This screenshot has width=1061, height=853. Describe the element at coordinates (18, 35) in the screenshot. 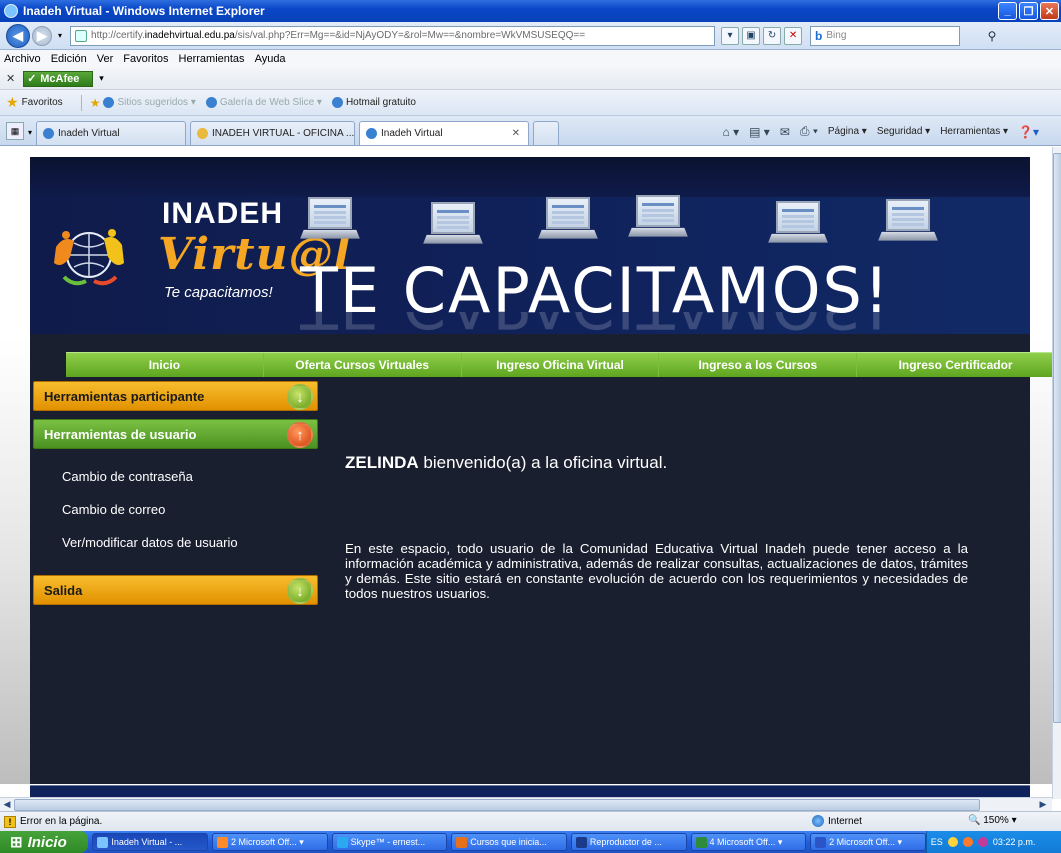

I see `back-button: ◀` at that location.